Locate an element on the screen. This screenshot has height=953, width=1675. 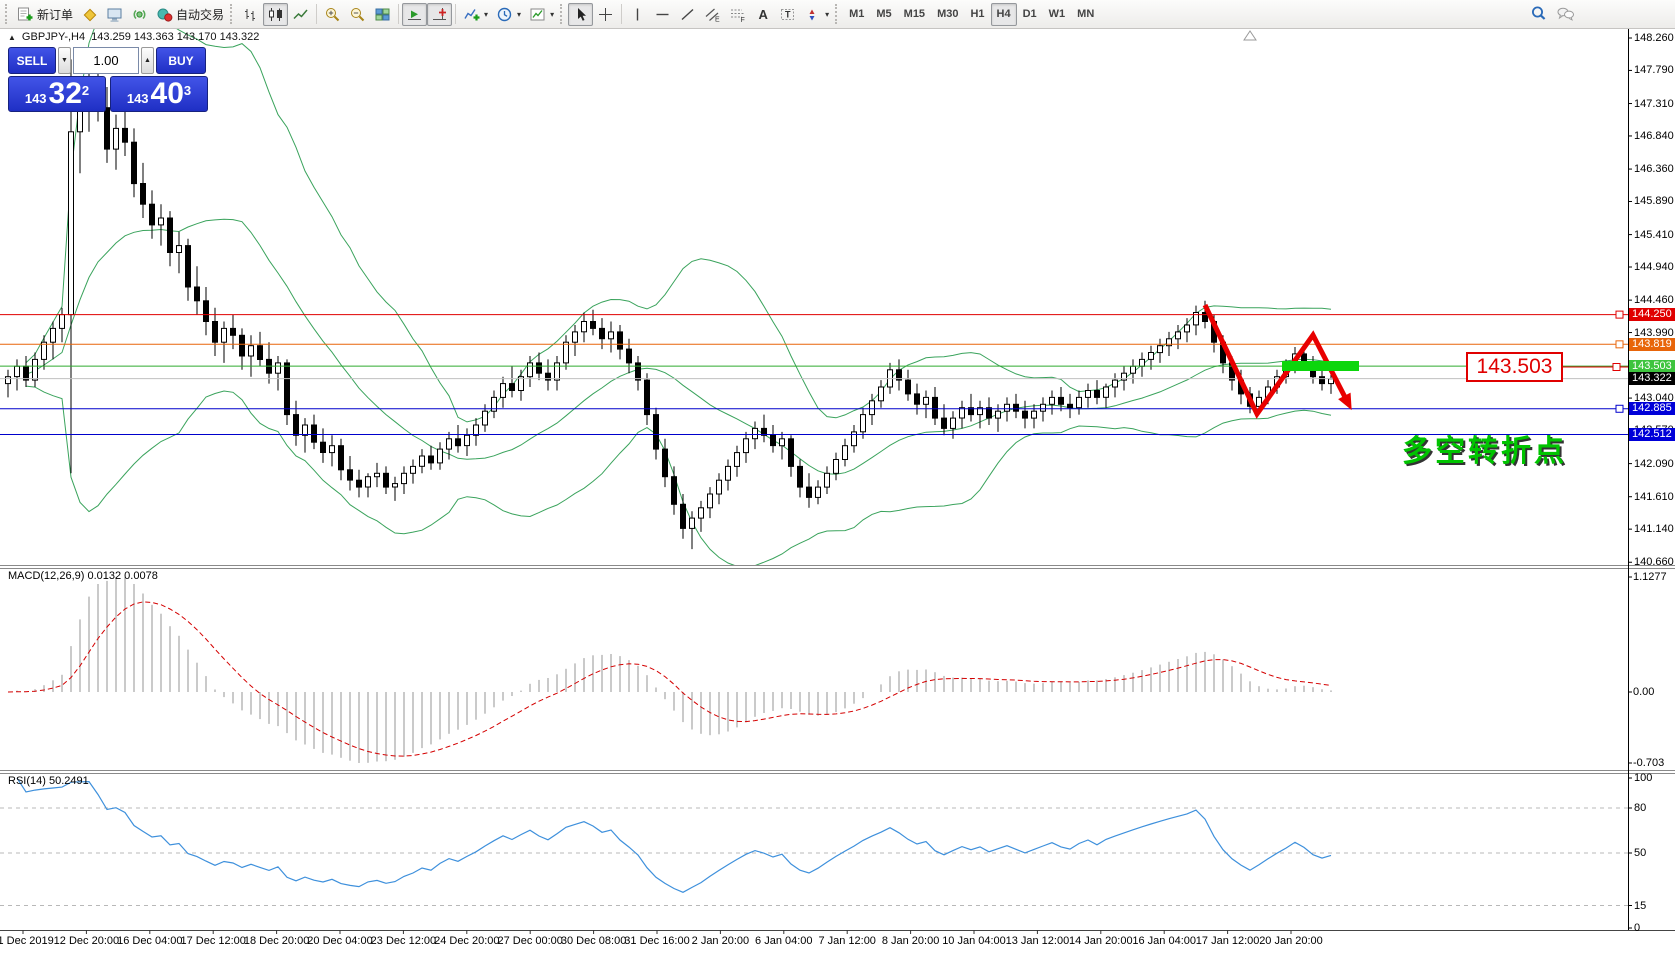
timeframe-m5-button: M5 is located at coordinates (883, 14).